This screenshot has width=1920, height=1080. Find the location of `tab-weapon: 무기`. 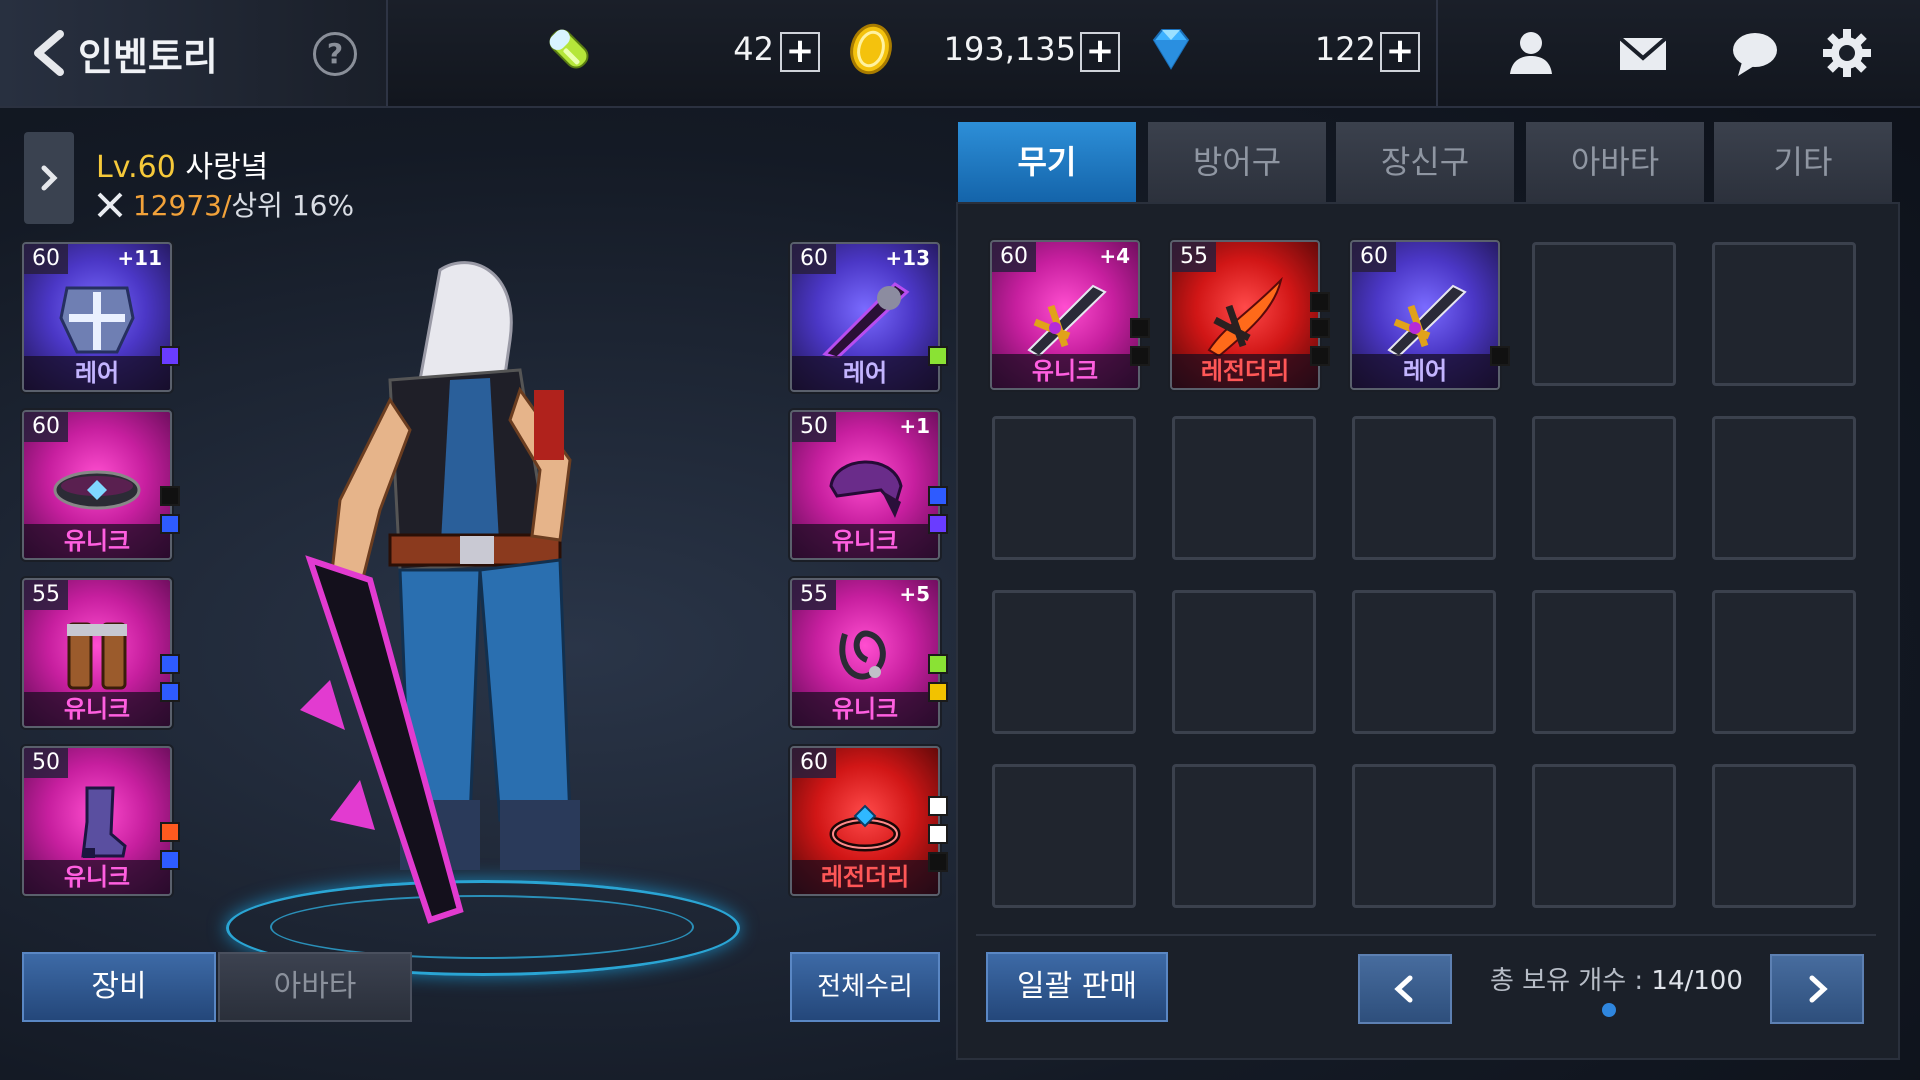

tab-weapon: 무기 is located at coordinates (1047, 162).